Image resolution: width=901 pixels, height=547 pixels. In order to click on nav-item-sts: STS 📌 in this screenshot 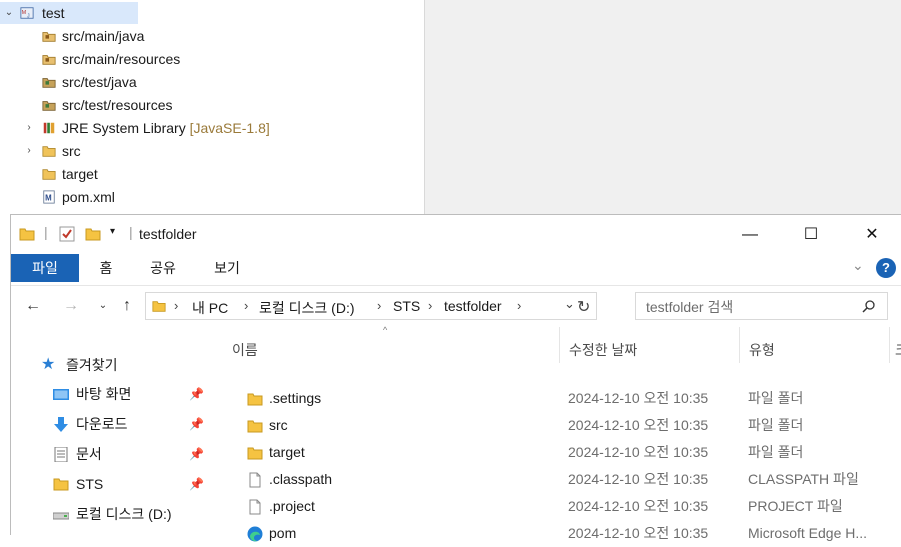, I will do `click(113, 484)`.